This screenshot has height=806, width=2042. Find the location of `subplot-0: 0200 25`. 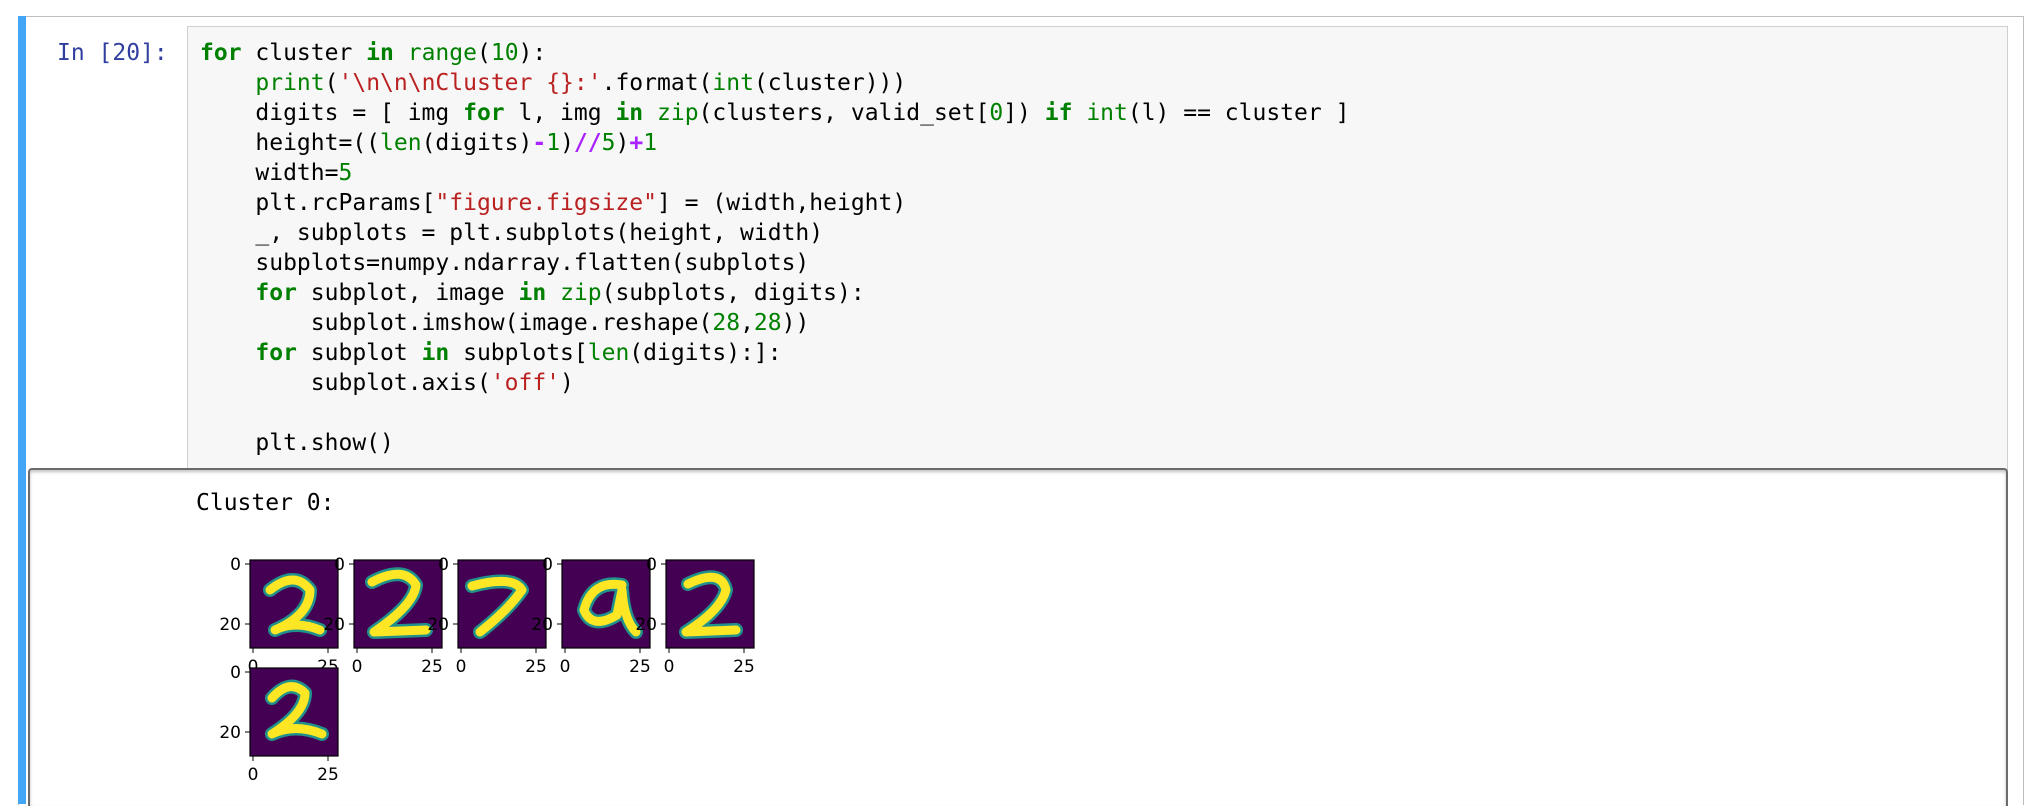

subplot-0: 0200 25 is located at coordinates (278, 616).